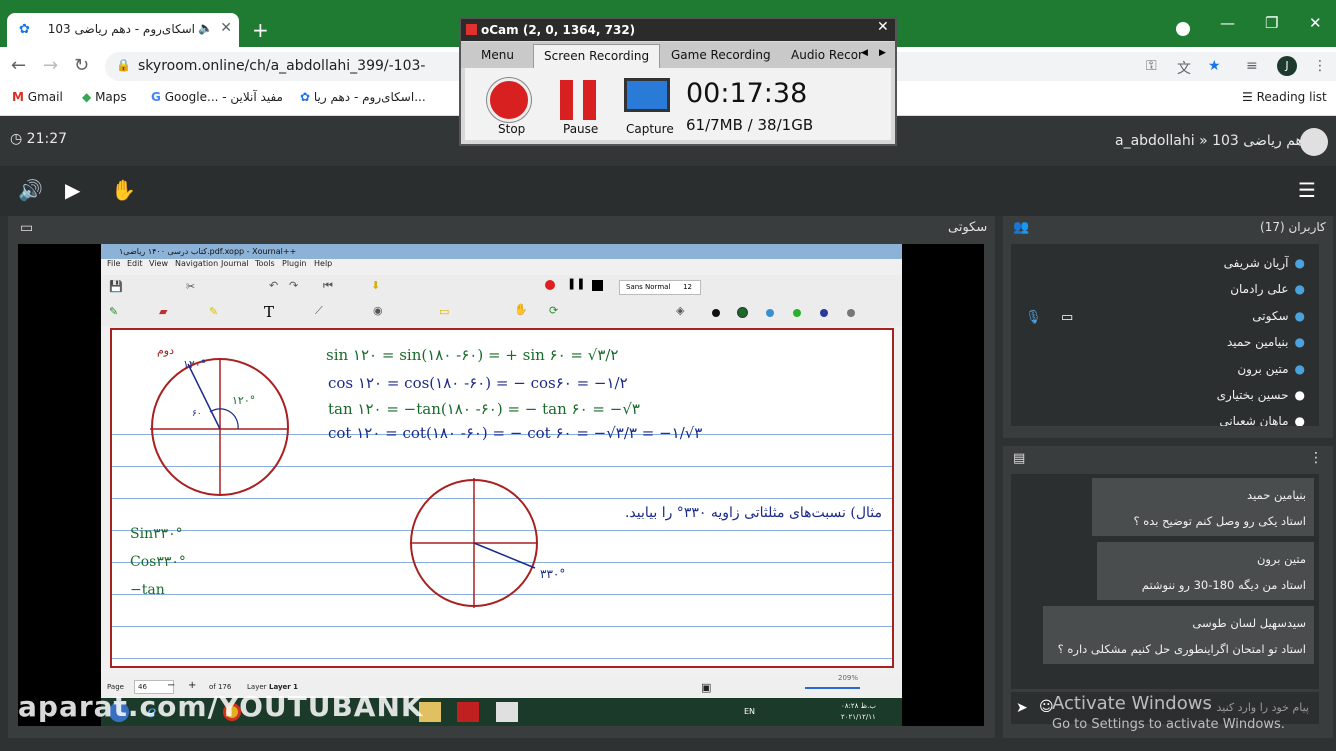  I want to click on color-green, so click(797, 313).